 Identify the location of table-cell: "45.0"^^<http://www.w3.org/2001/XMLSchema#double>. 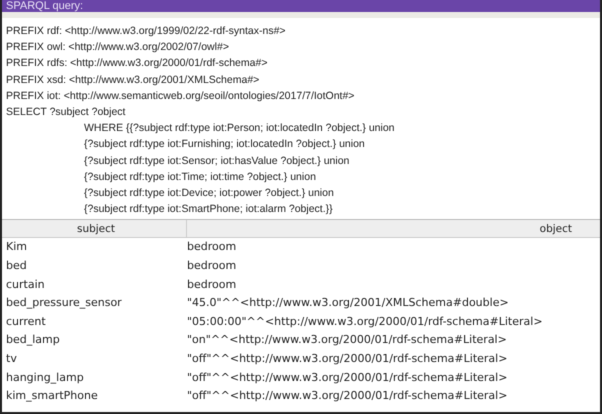
(348, 303).